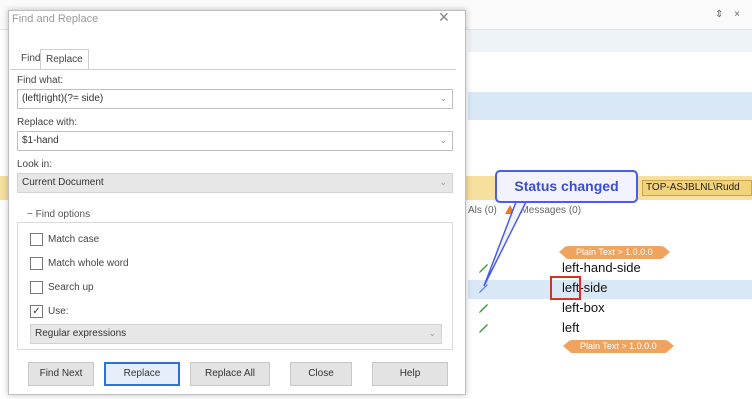 Image resolution: width=752 pixels, height=399 pixels. I want to click on find-options-title: − Find options, so click(59, 214).